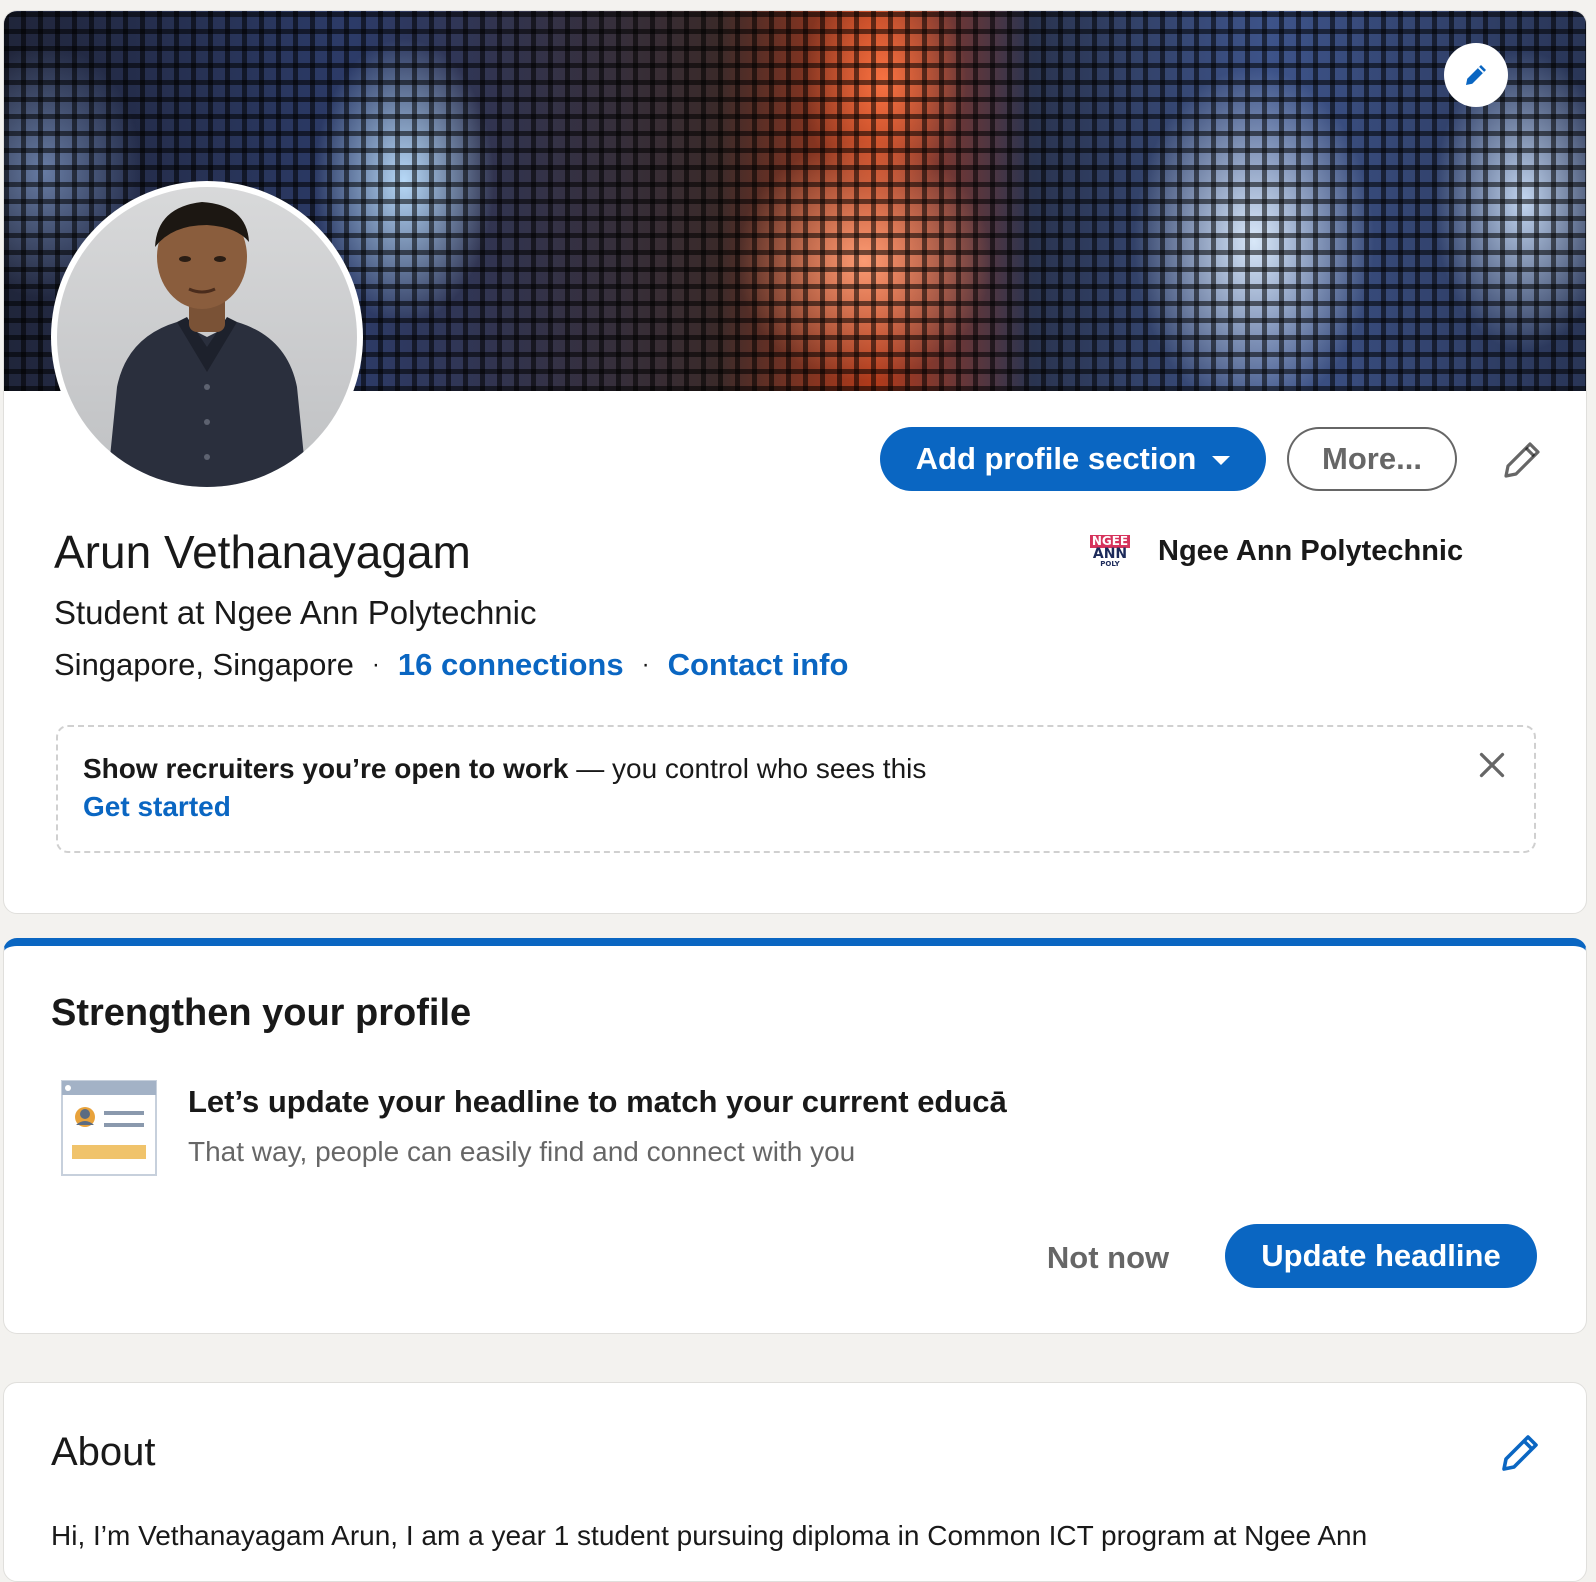  I want to click on profile-location: Singapore, Singapore, so click(204, 664).